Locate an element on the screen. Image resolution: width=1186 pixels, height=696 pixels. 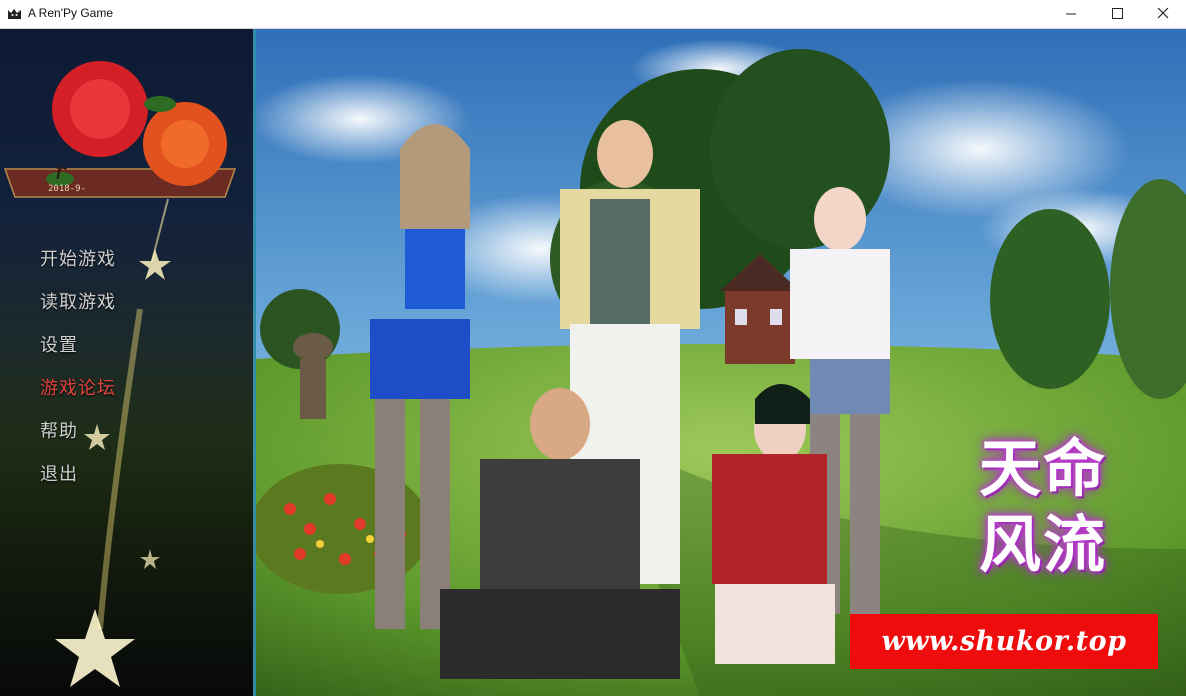
minimize-button is located at coordinates (1071, 14).